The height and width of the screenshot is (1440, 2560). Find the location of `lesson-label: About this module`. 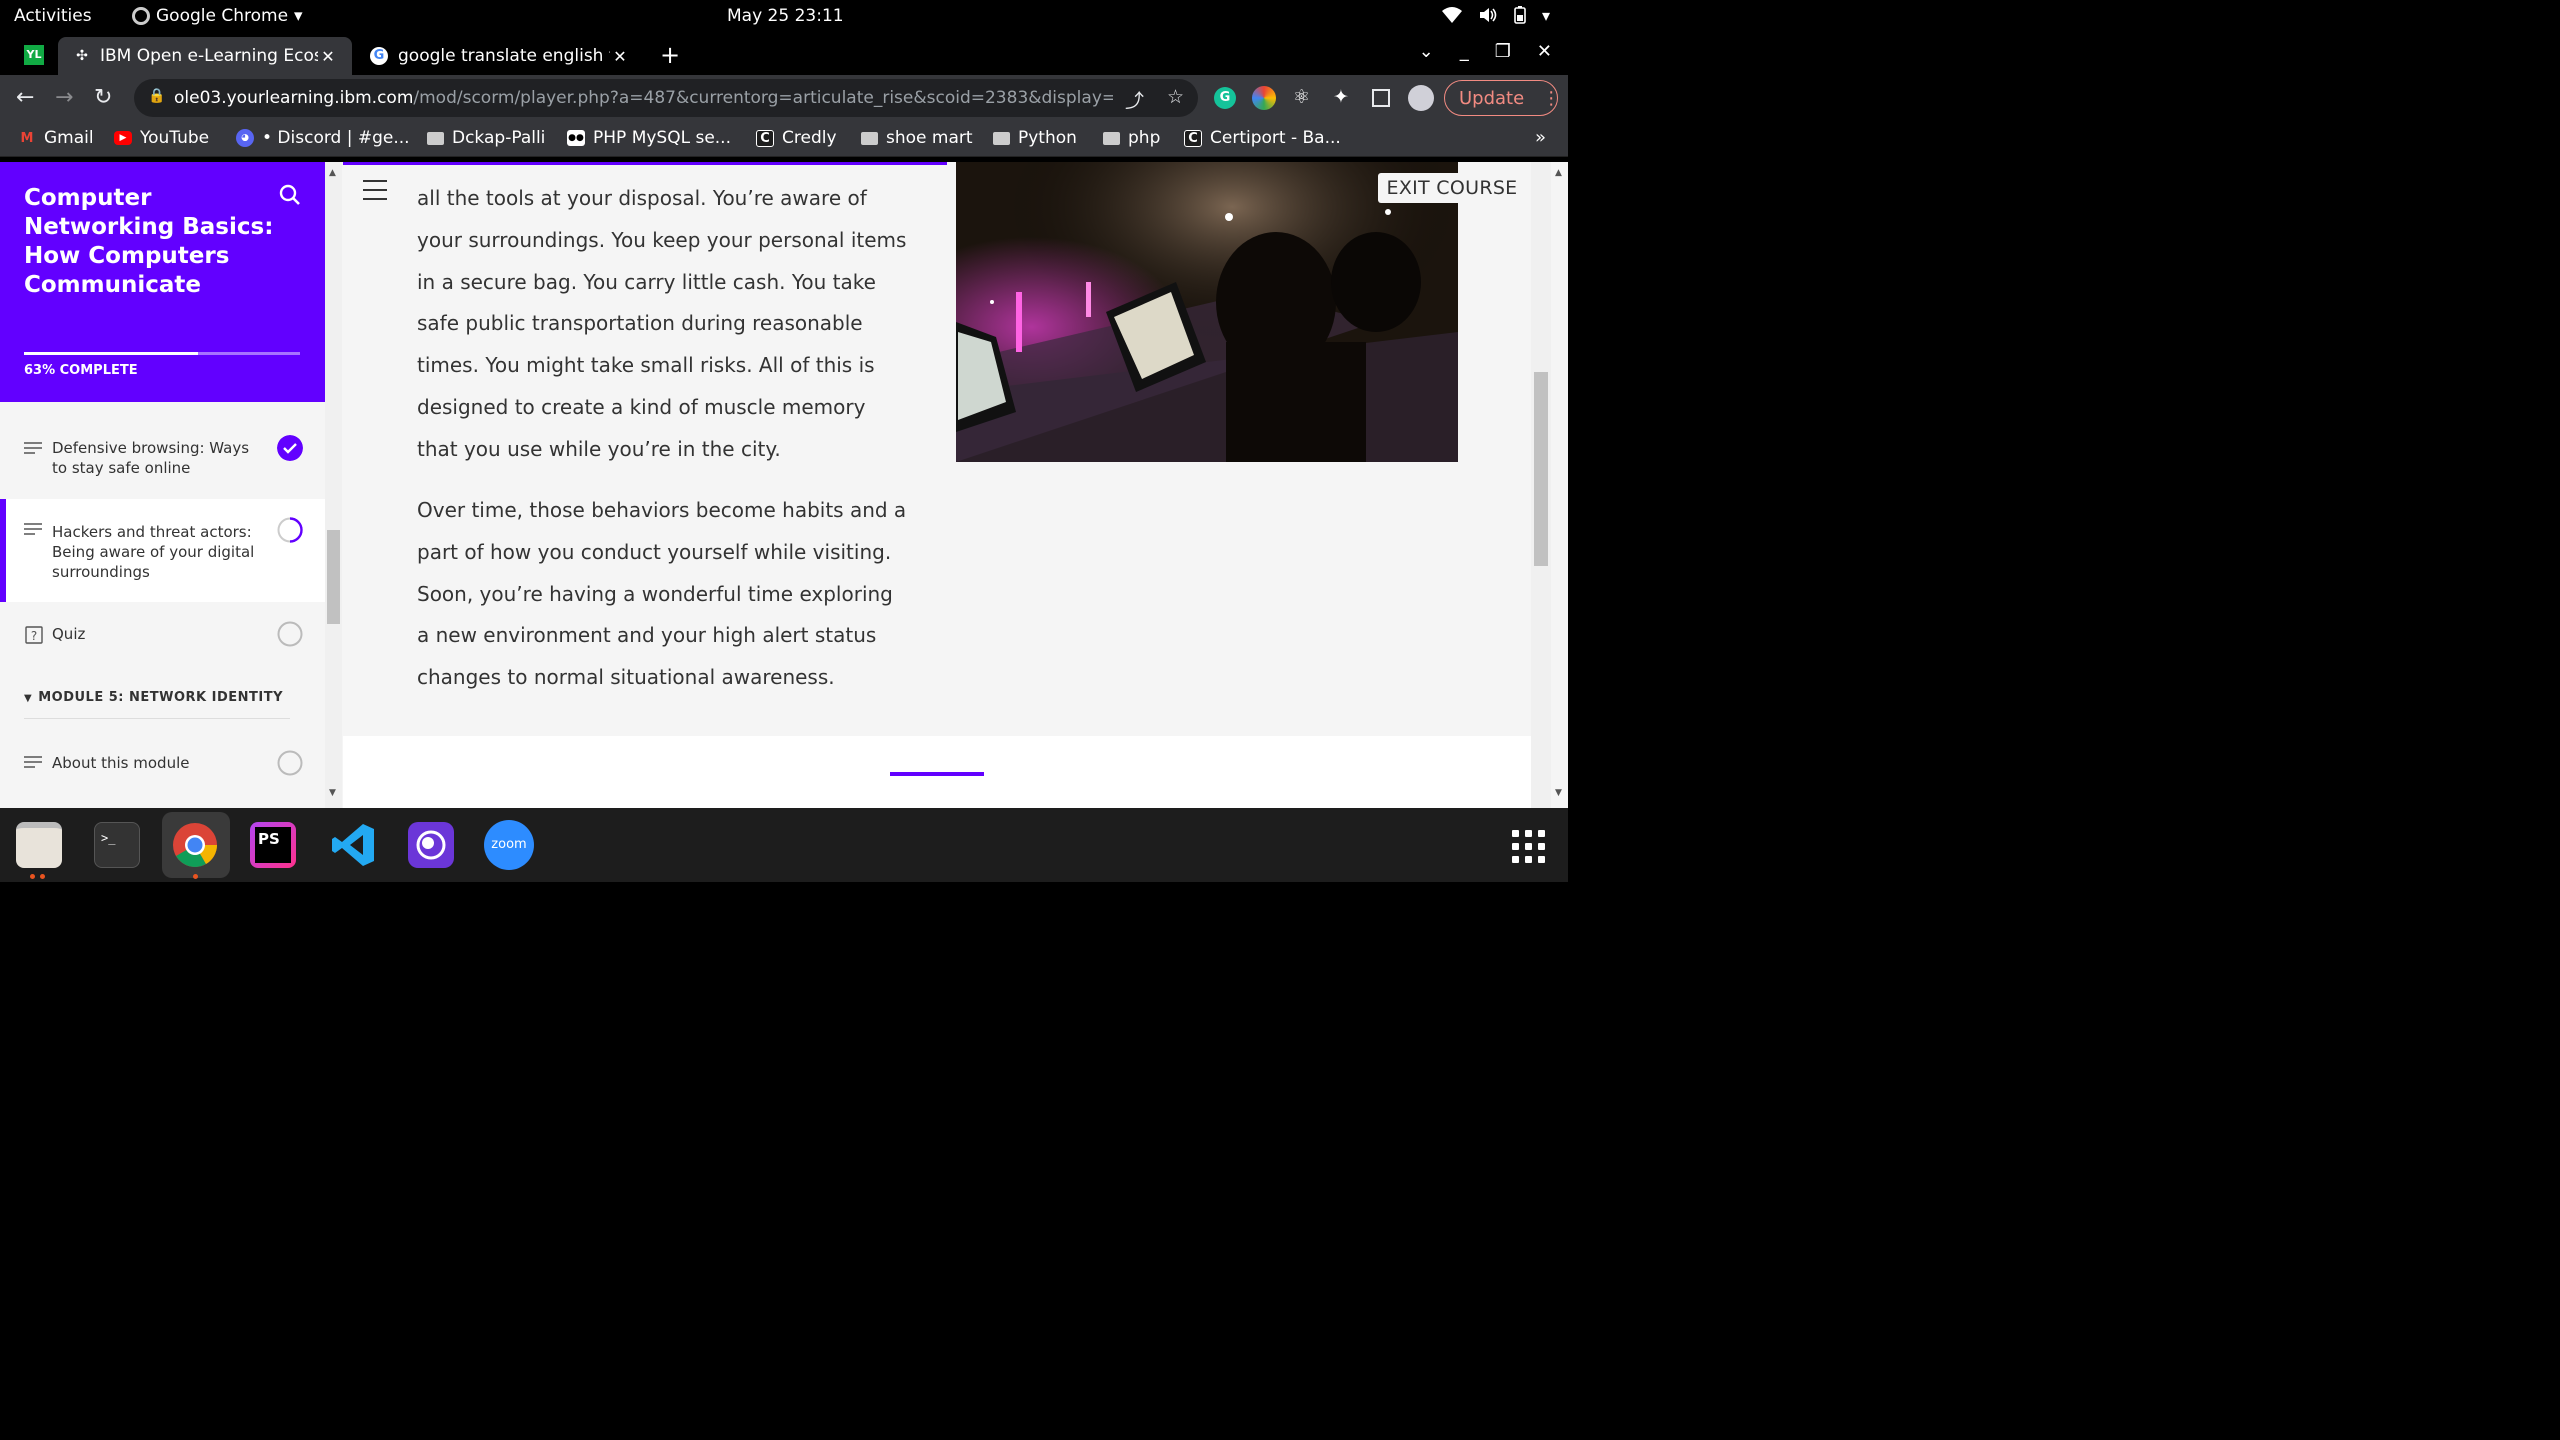

lesson-label: About this module is located at coordinates (121, 763).